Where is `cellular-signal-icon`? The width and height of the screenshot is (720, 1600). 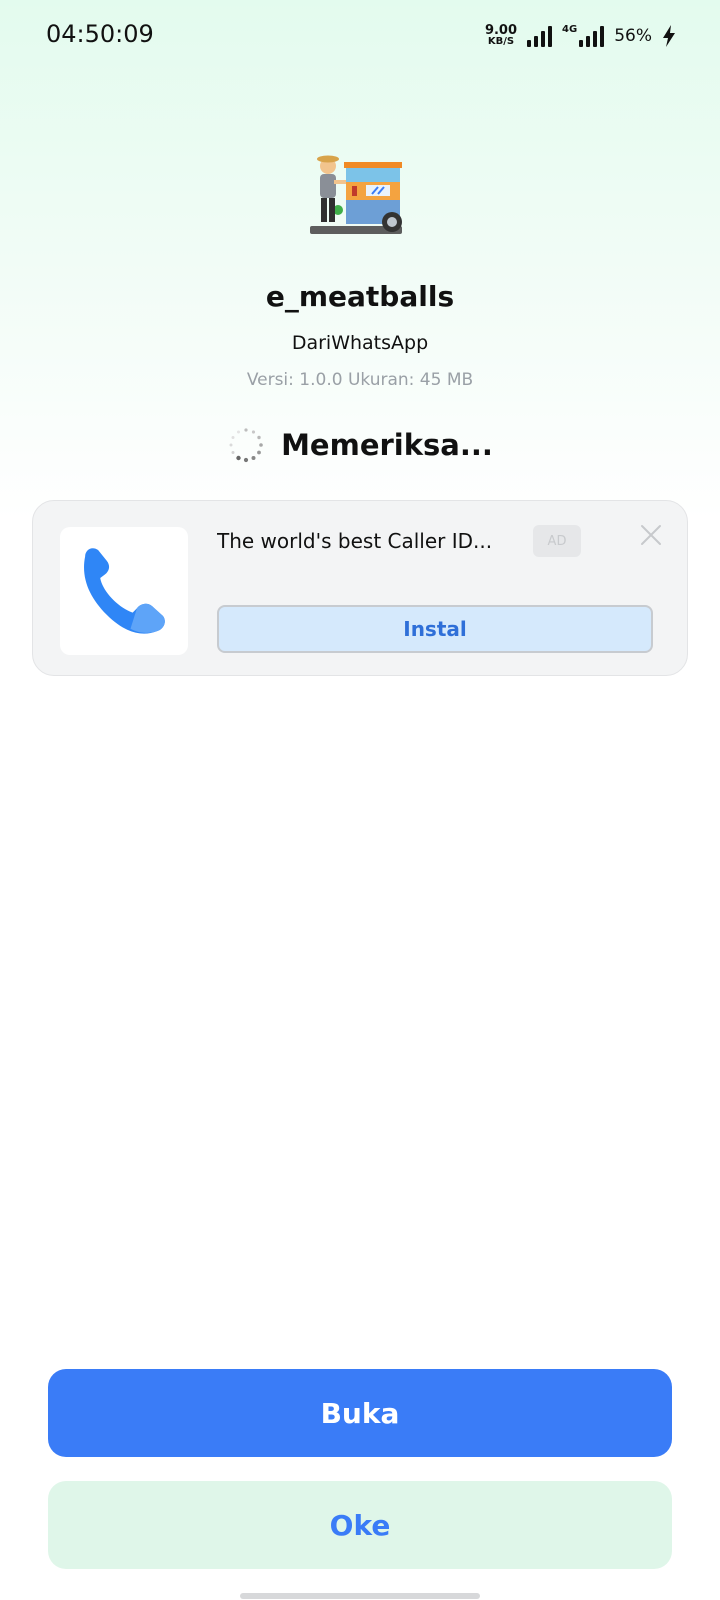 cellular-signal-icon is located at coordinates (540, 36).